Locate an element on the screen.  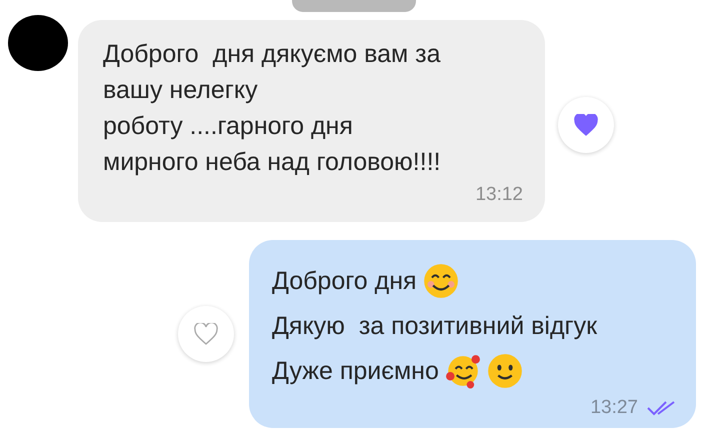
message-text: Дякую за позитивний відгук is located at coordinates (435, 326).